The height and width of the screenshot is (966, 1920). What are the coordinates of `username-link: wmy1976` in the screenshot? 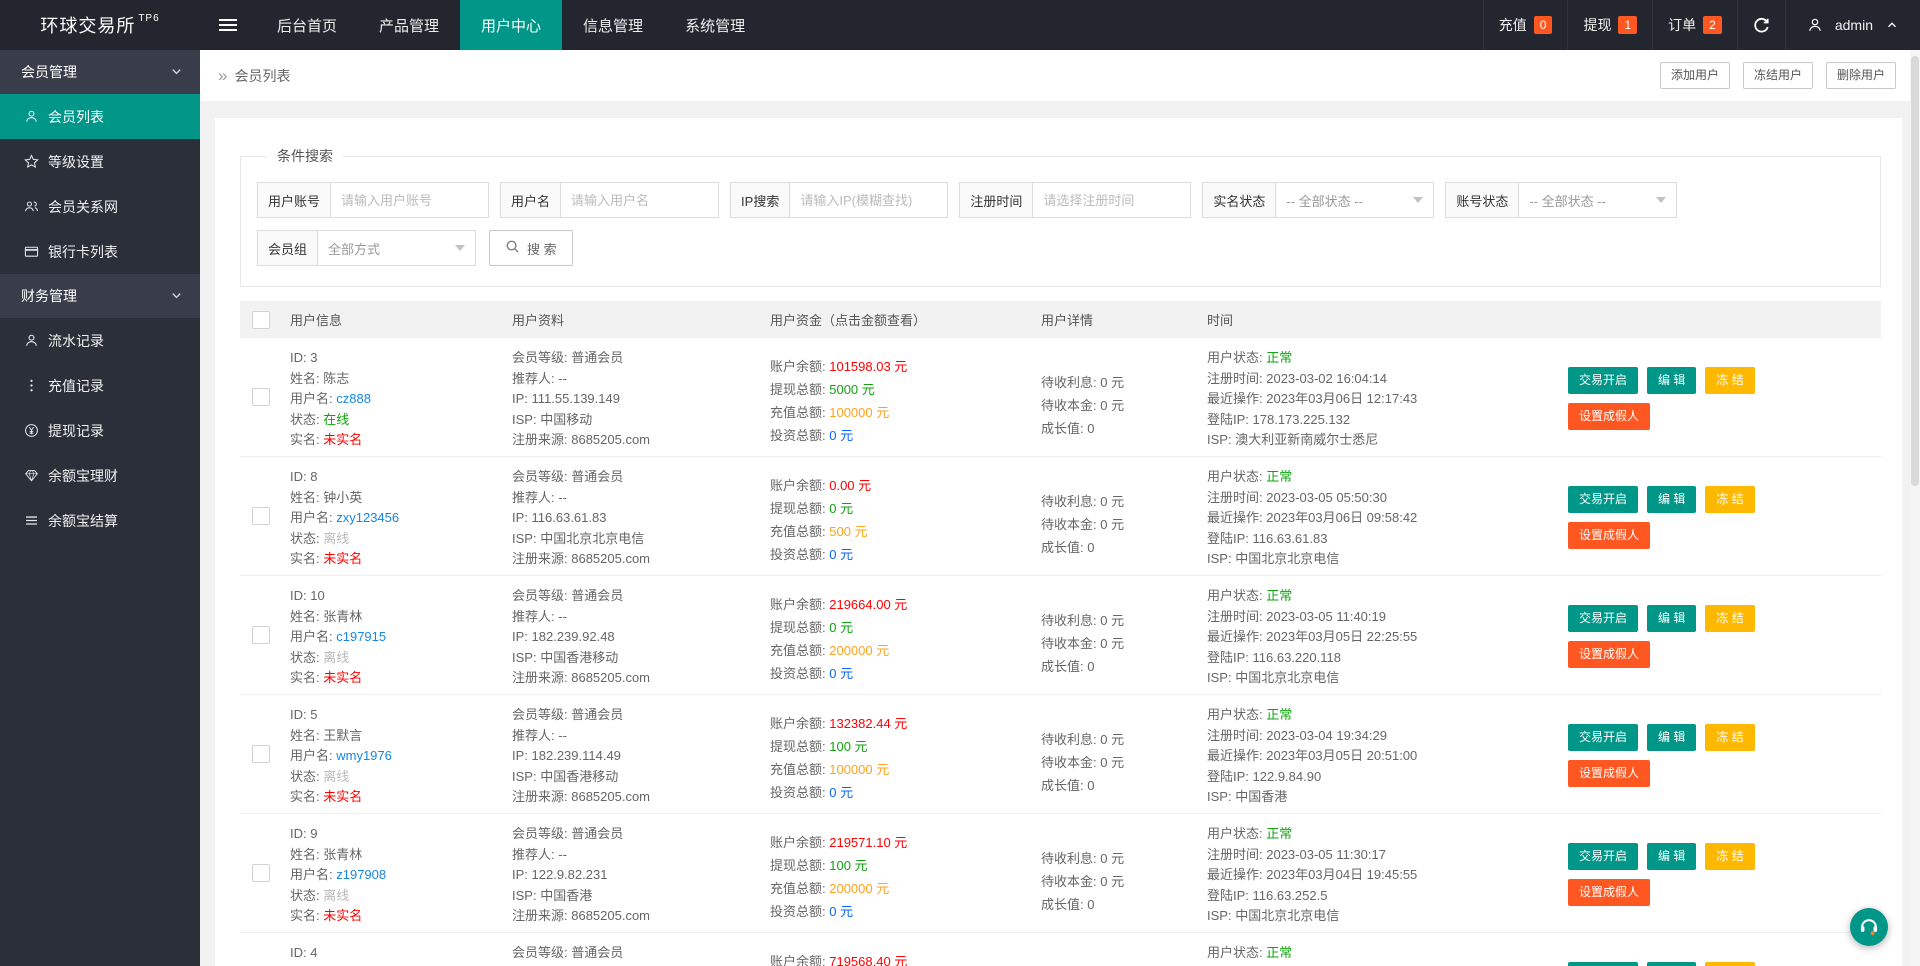 It's located at (364, 755).